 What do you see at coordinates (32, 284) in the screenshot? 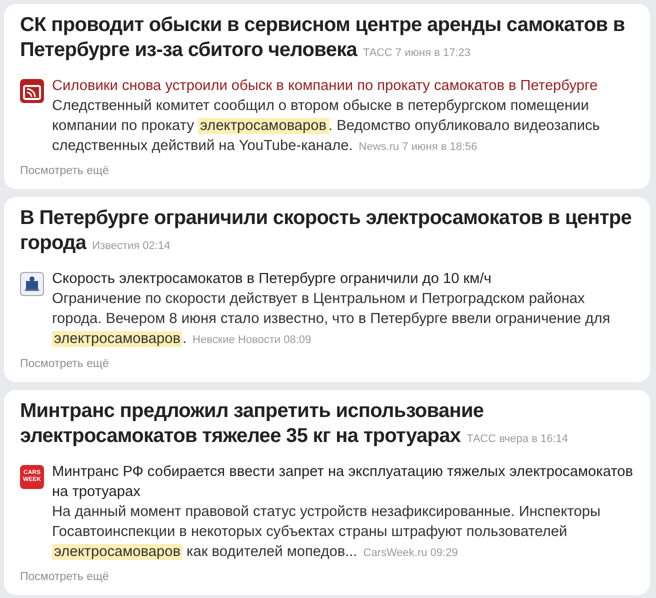
I see `crest-icon` at bounding box center [32, 284].